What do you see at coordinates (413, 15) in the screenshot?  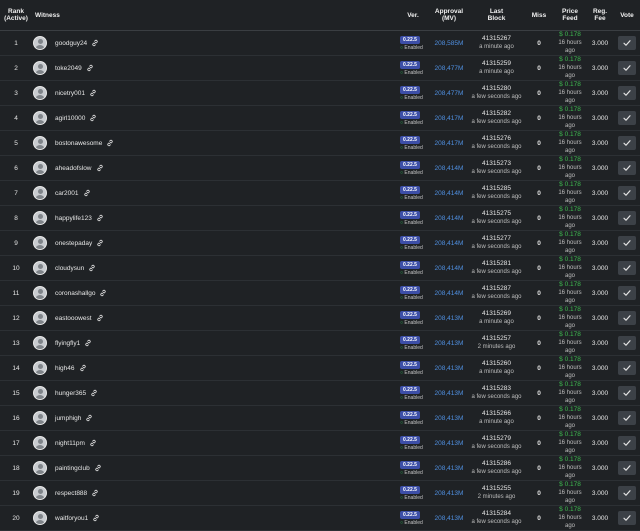 I see `version-header: Ver.` at bounding box center [413, 15].